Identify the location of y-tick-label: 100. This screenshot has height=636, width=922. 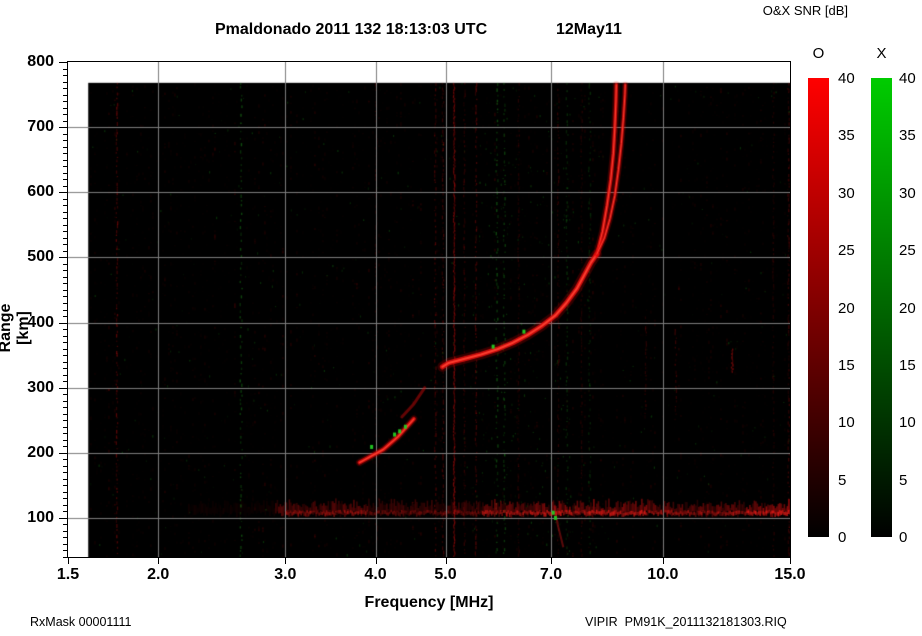
(40, 517).